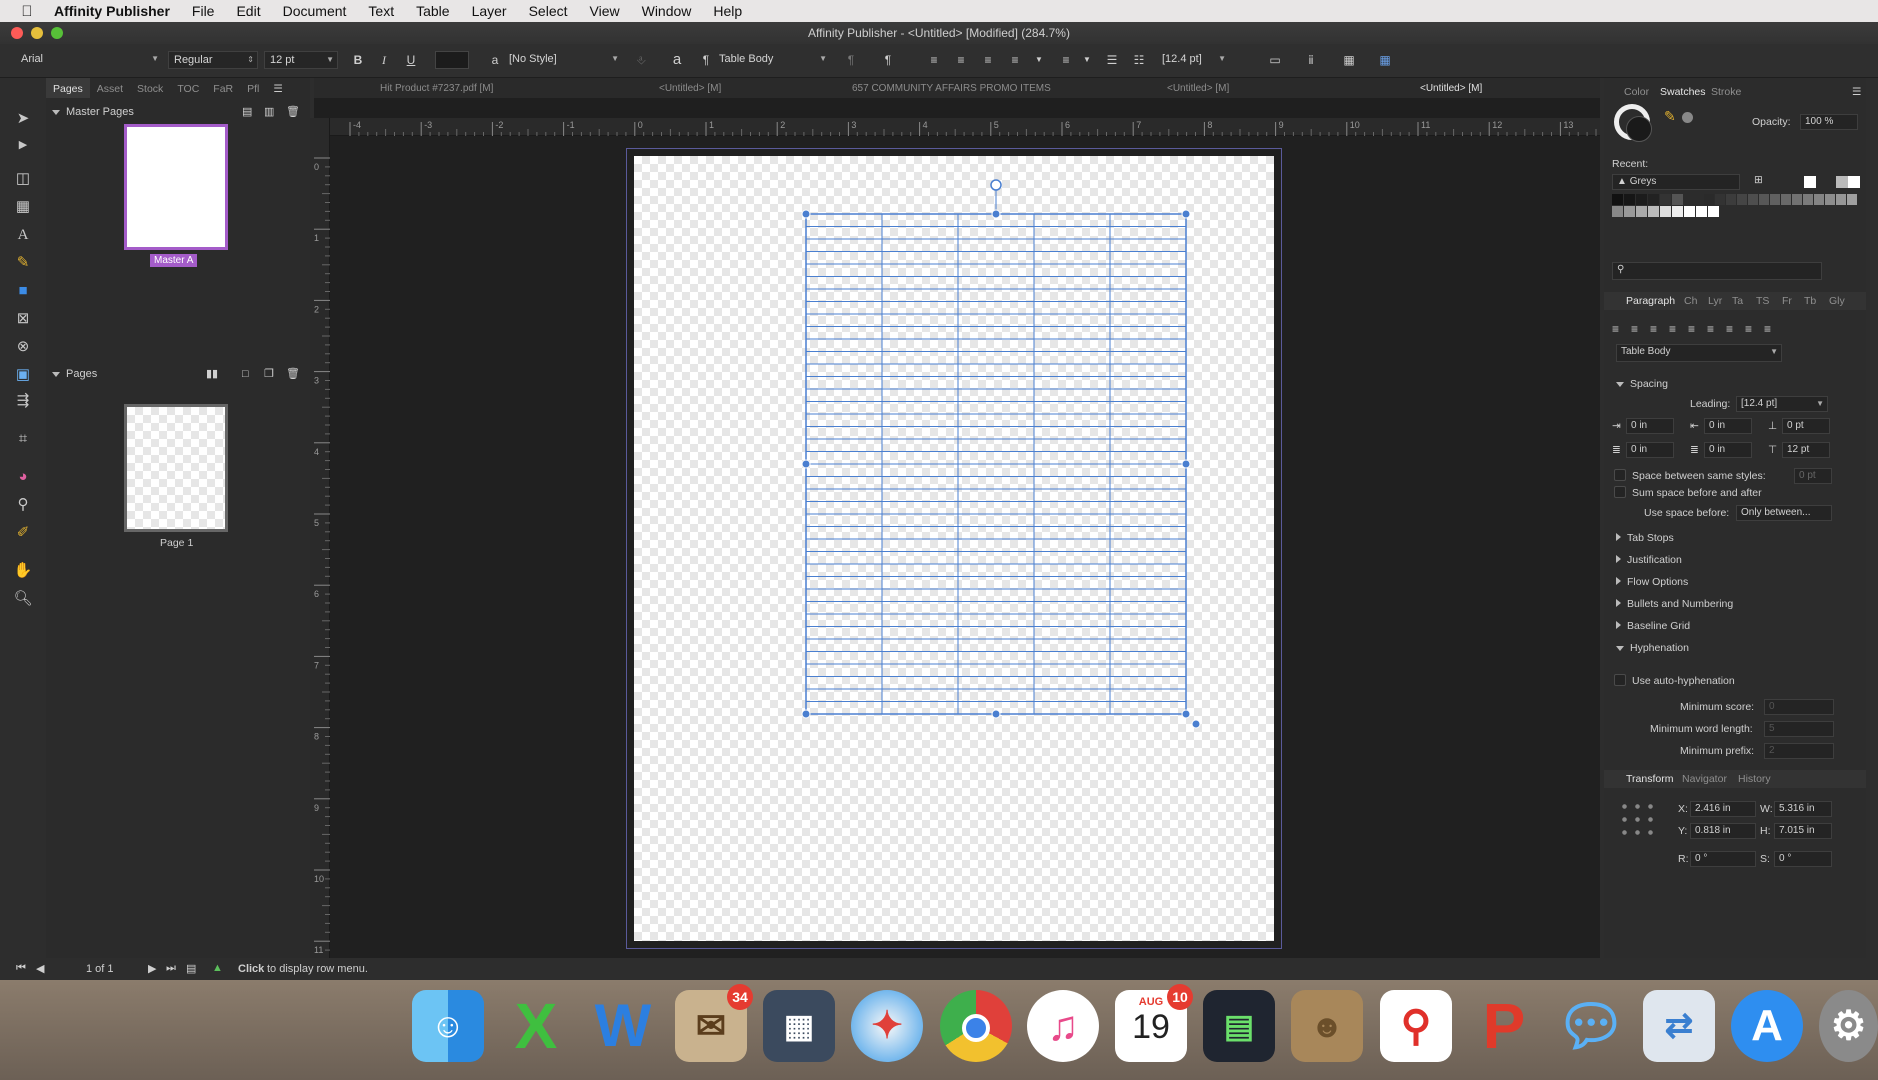  Describe the element at coordinates (976, 1026) in the screenshot. I see `chrome-icon` at that location.